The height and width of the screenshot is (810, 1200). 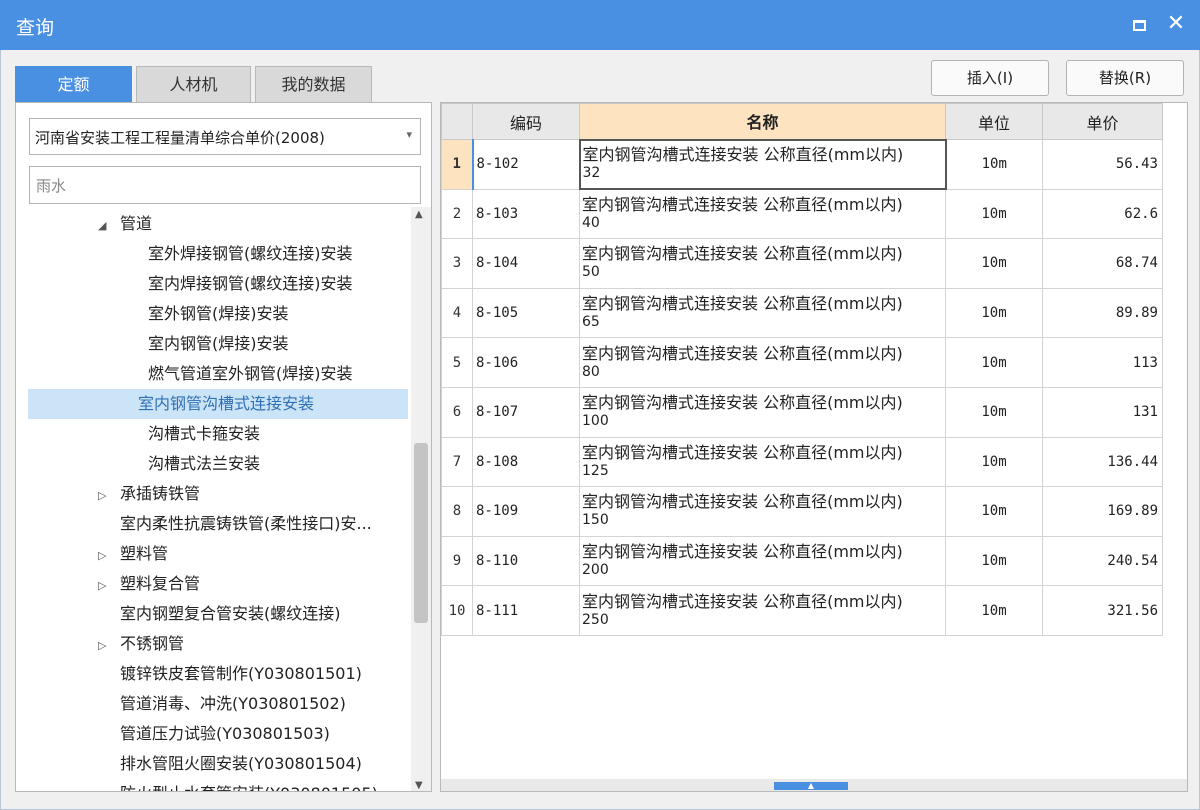 I want to click on cell-name-text: 室内钢管沟槽式连接安装 公称直径(mm以内), so click(x=742, y=304).